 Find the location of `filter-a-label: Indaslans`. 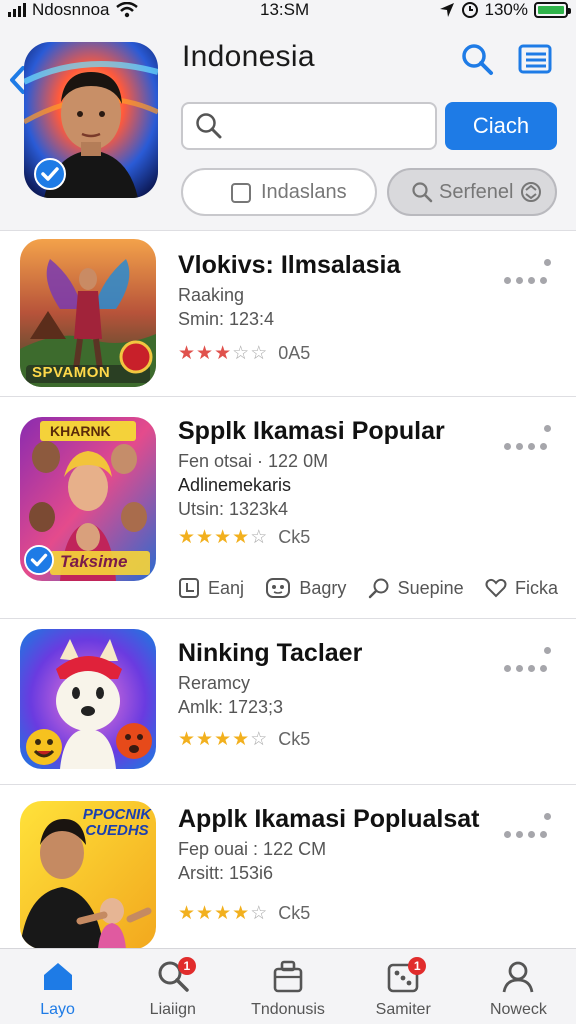

filter-a-label: Indaslans is located at coordinates (304, 191).